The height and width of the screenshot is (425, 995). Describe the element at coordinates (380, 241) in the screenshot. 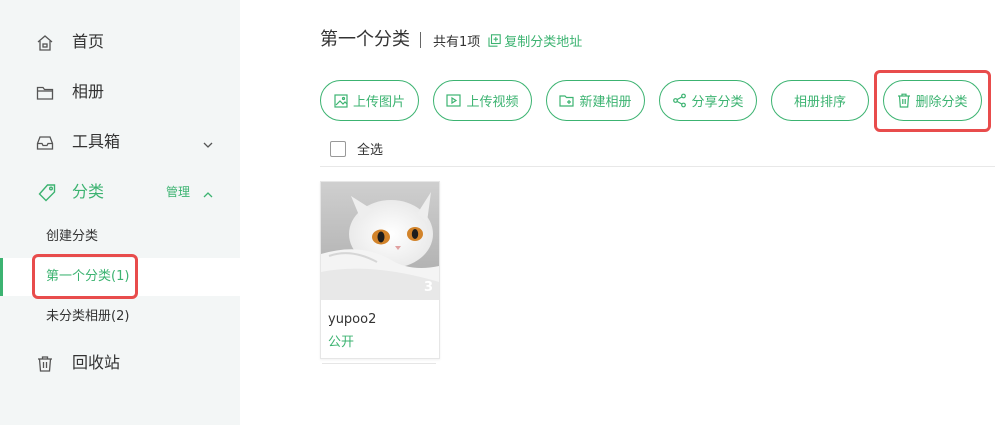

I see `album-thumbnail` at that location.